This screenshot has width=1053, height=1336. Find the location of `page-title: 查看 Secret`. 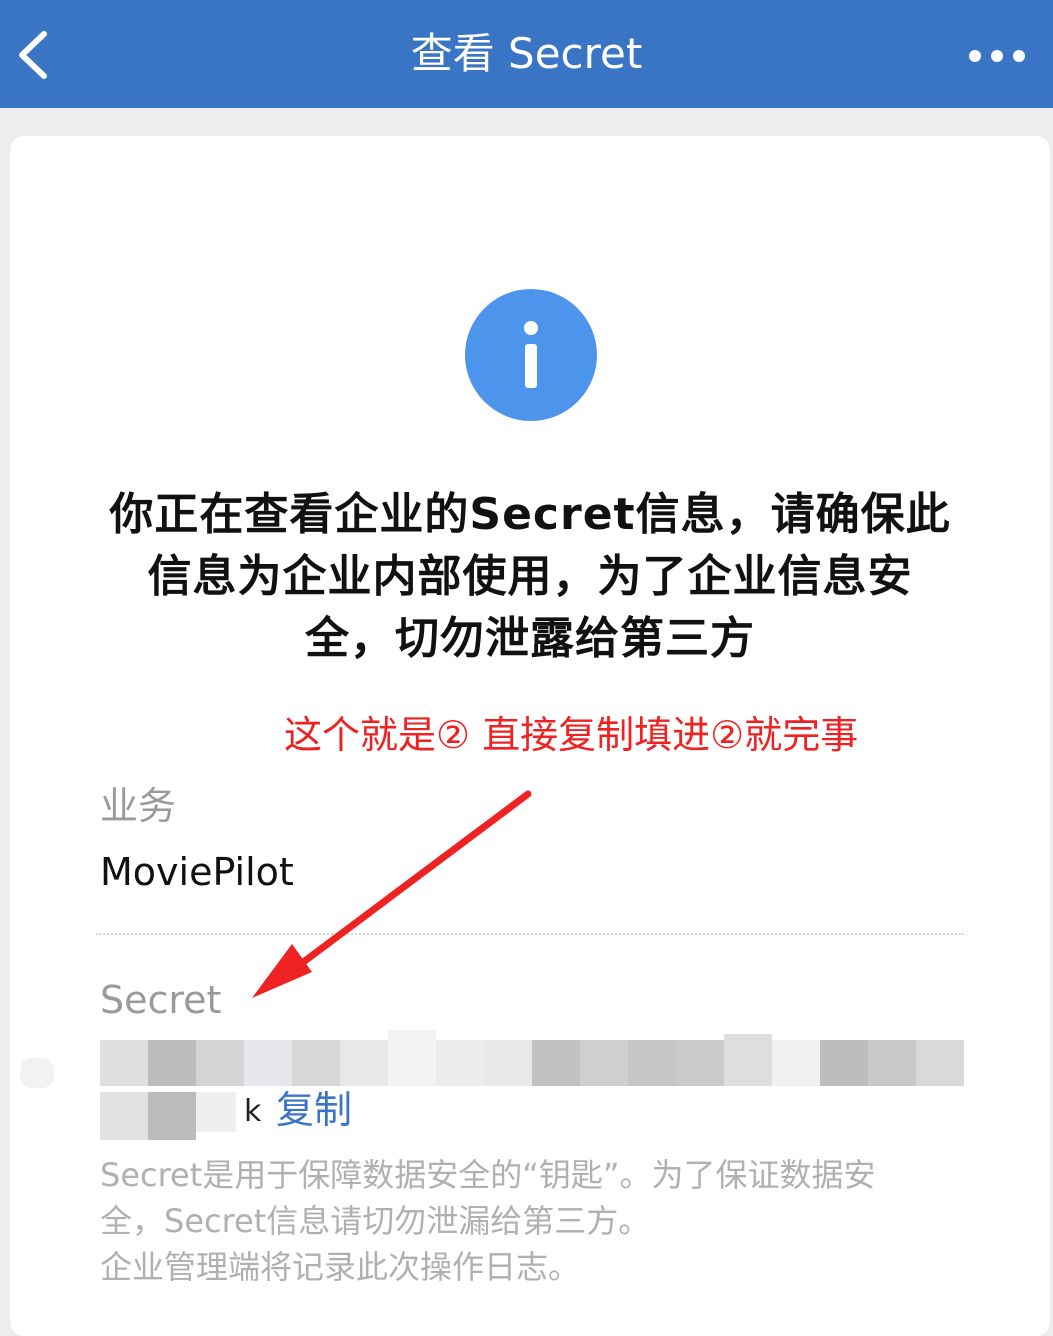

page-title: 查看 Secret is located at coordinates (526, 53).